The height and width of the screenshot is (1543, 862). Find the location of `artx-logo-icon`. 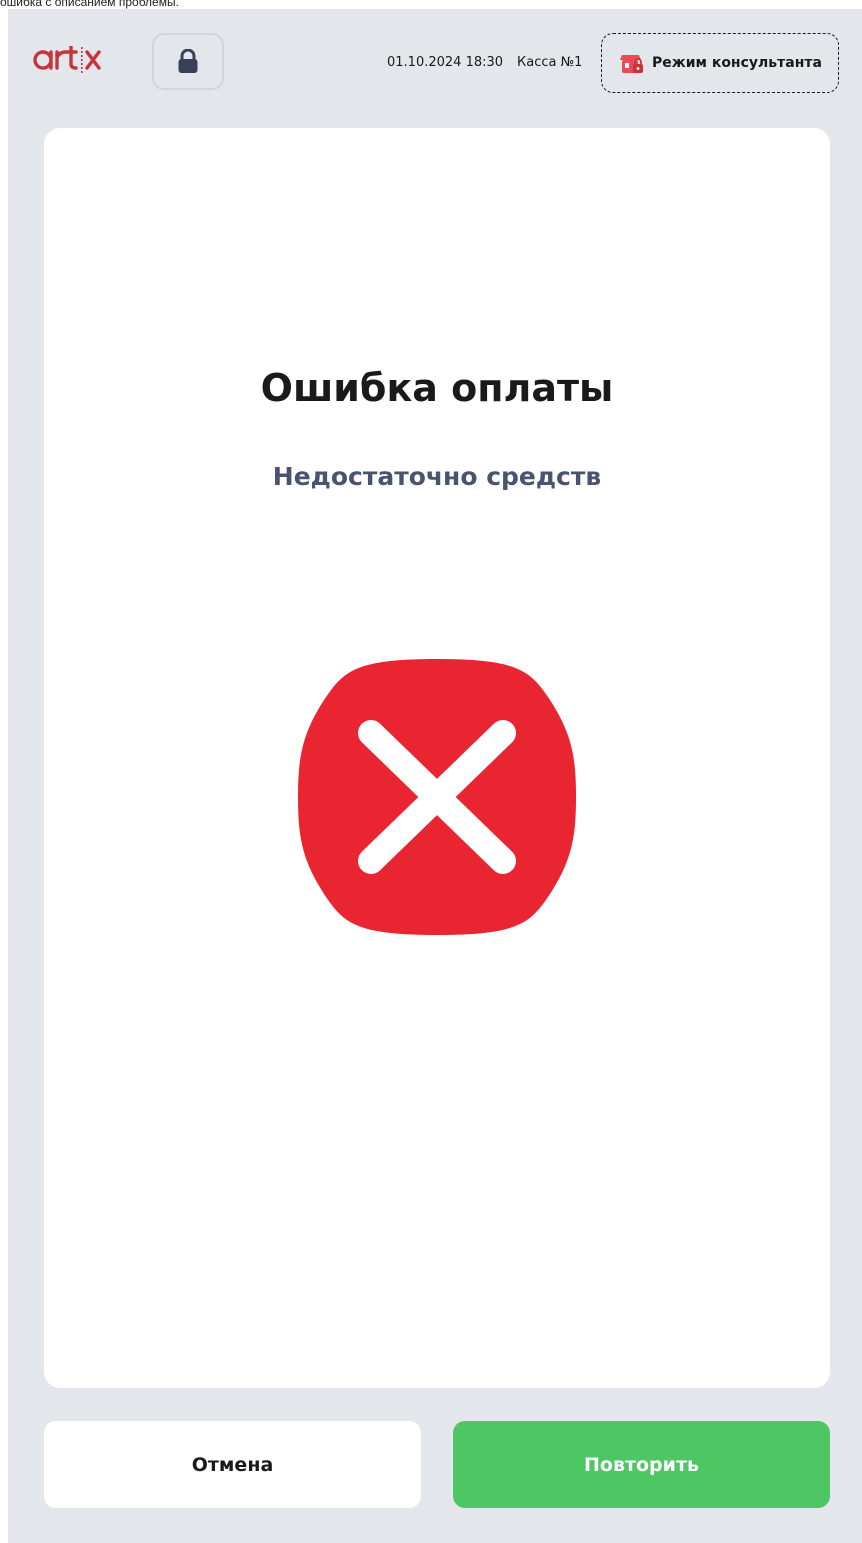

artx-logo-icon is located at coordinates (67, 53).